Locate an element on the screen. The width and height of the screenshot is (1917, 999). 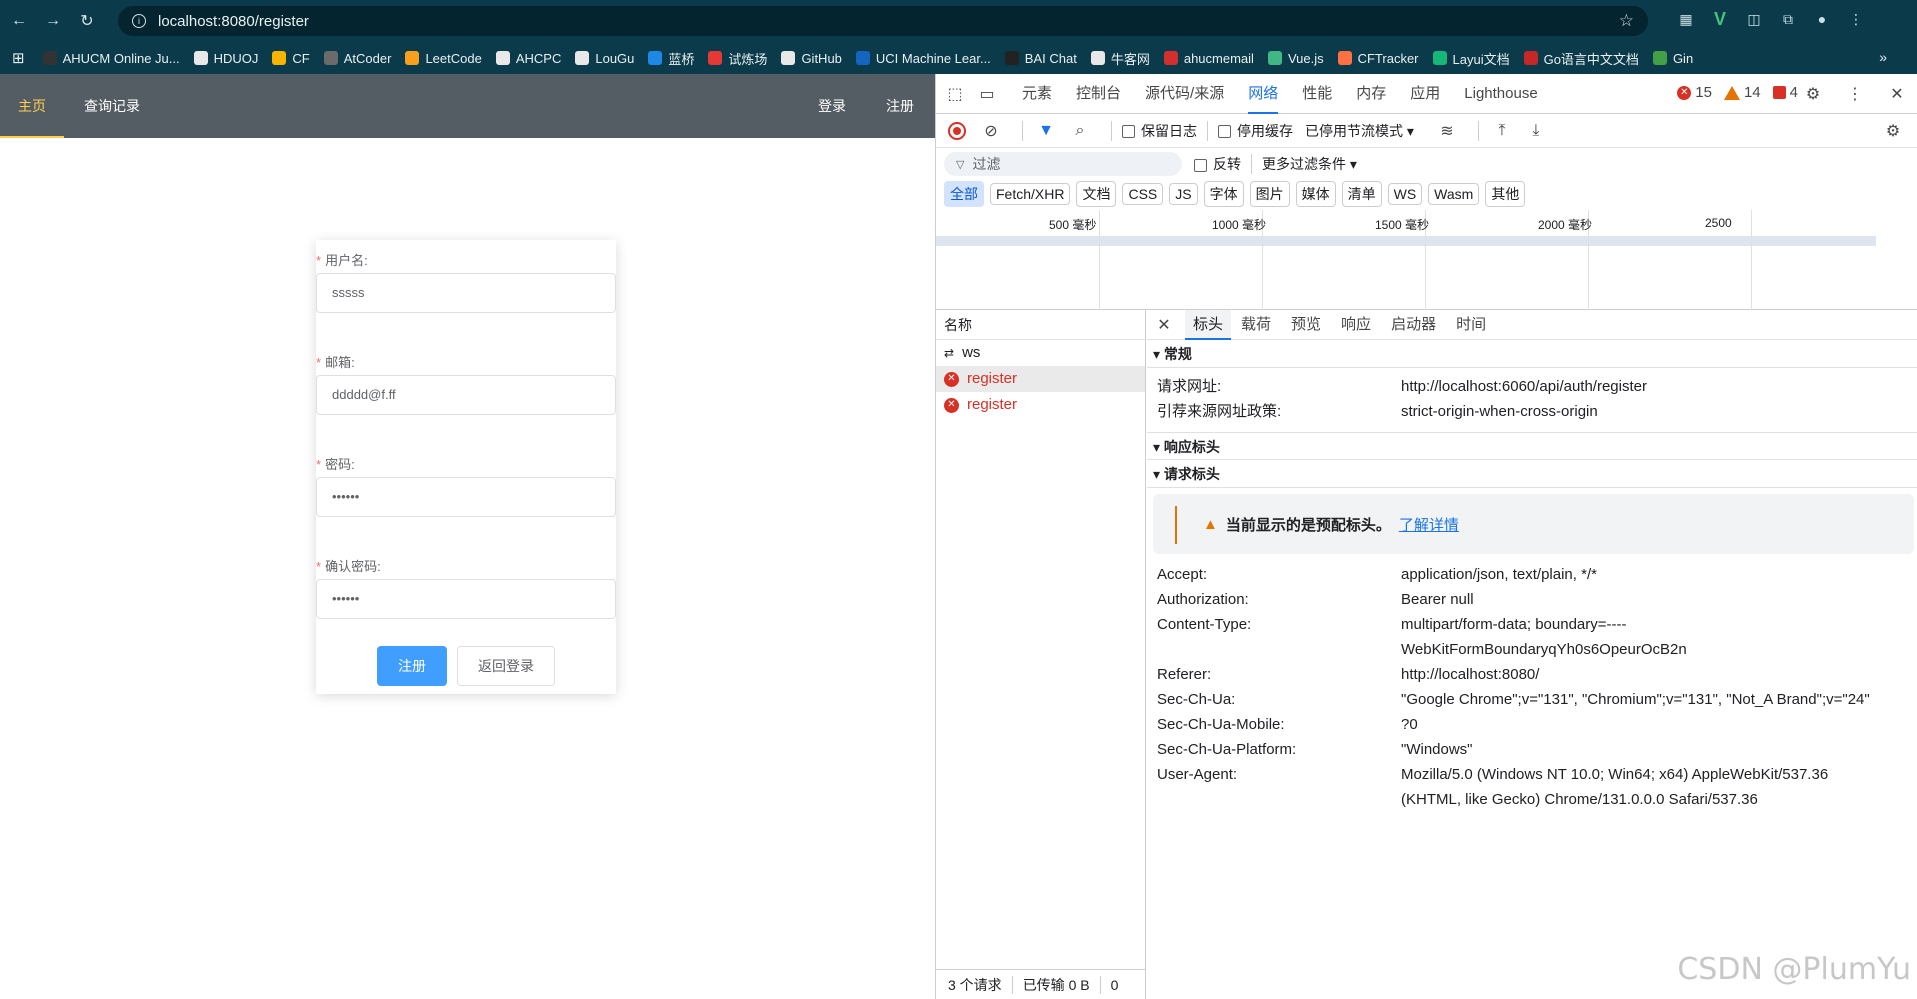
settings-icon: ⚙ is located at coordinates (1813, 94).